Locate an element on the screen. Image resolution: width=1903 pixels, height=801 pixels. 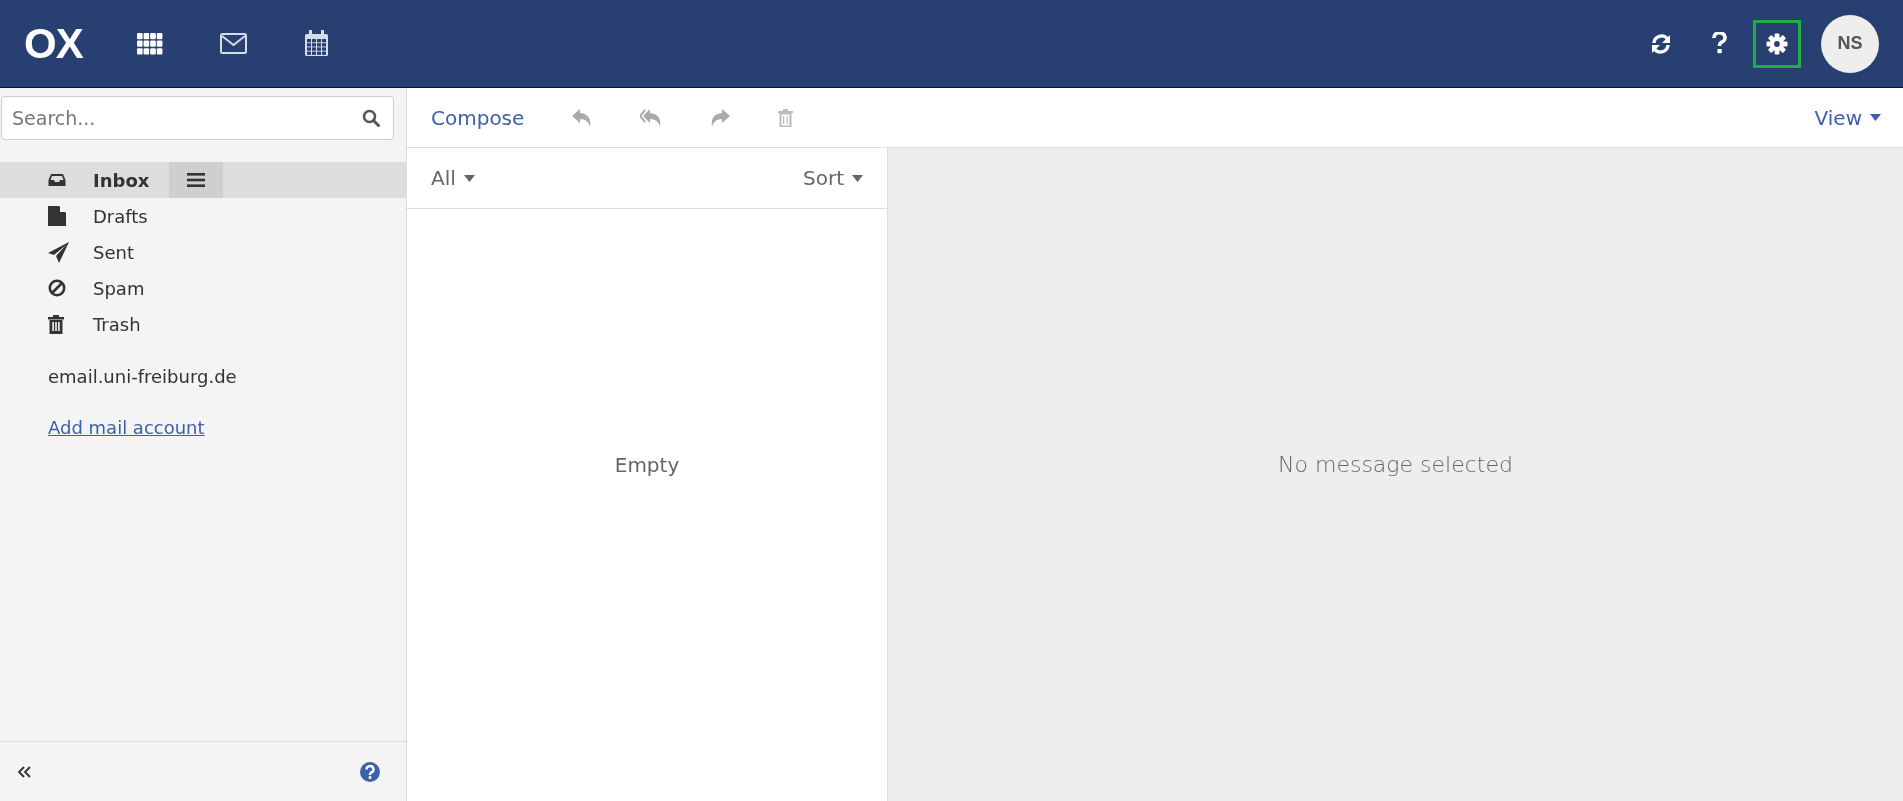
folder-item: Trash is located at coordinates (203, 324).